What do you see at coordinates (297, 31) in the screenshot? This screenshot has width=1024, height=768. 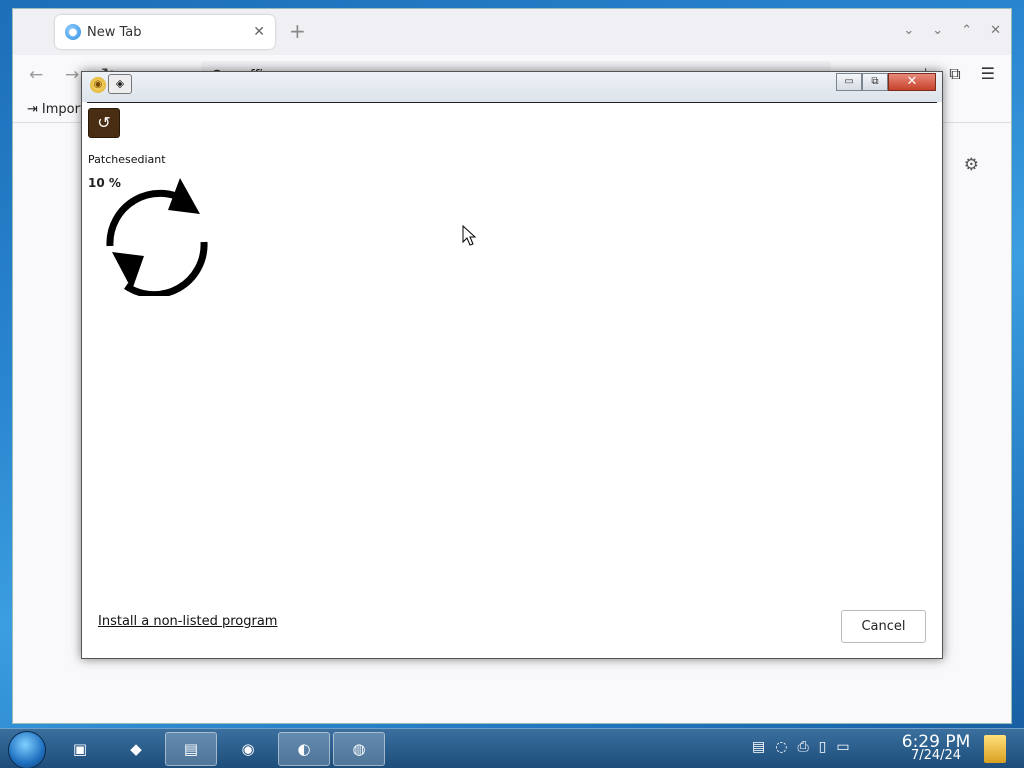 I see `new-tab-button: +` at bounding box center [297, 31].